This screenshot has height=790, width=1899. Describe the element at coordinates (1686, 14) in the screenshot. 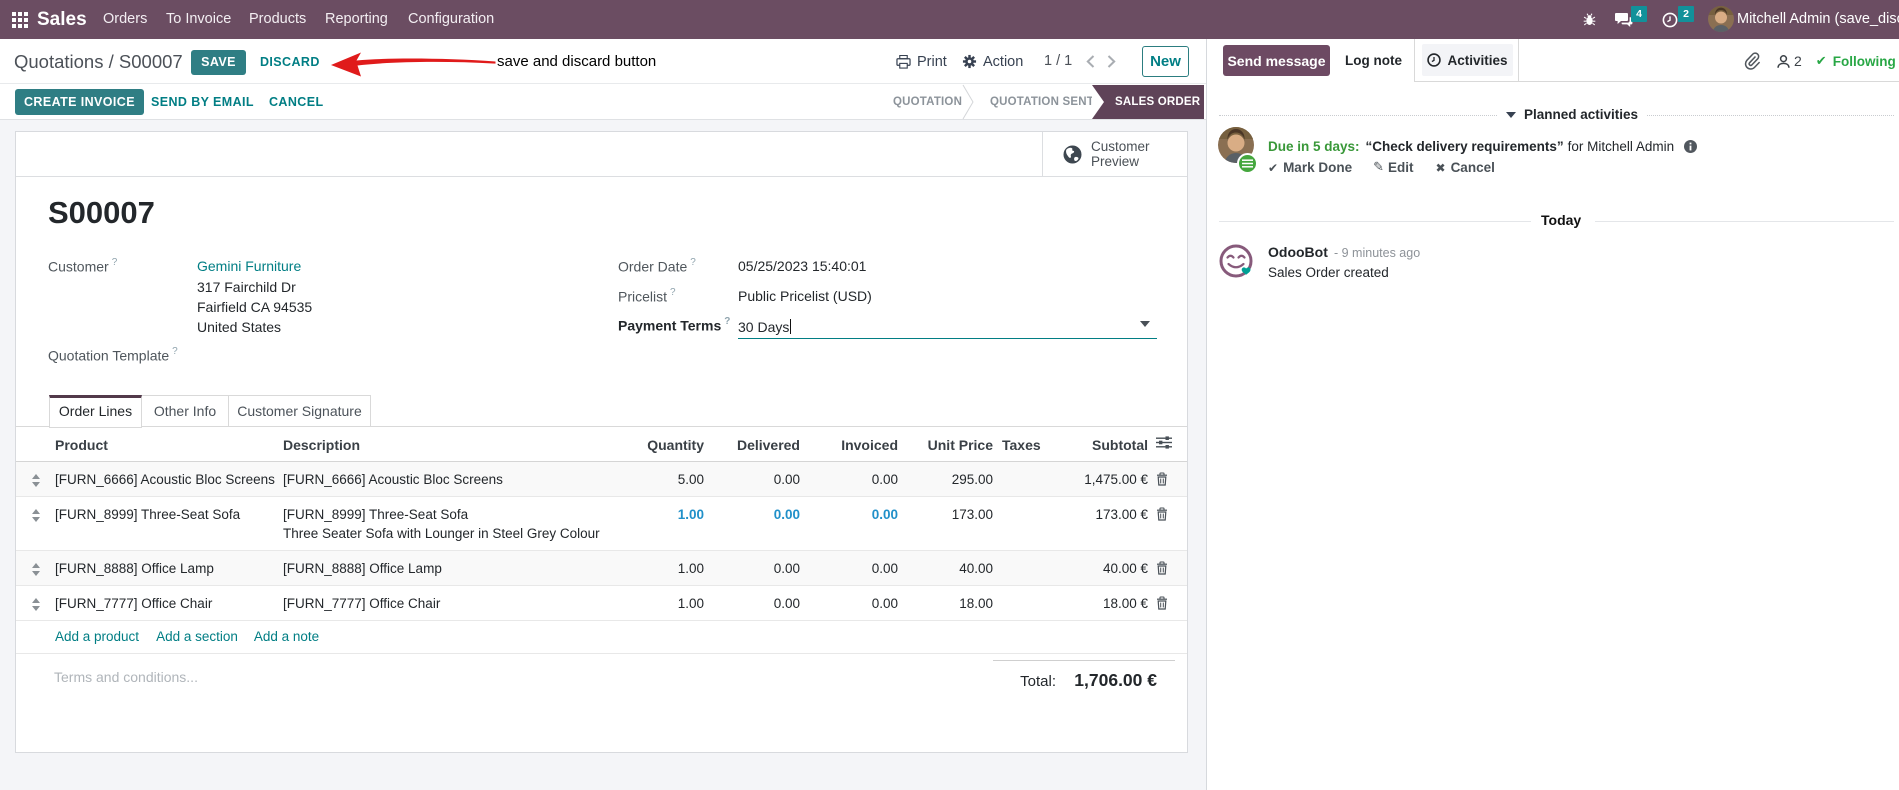

I see `activities-badge: 2` at that location.